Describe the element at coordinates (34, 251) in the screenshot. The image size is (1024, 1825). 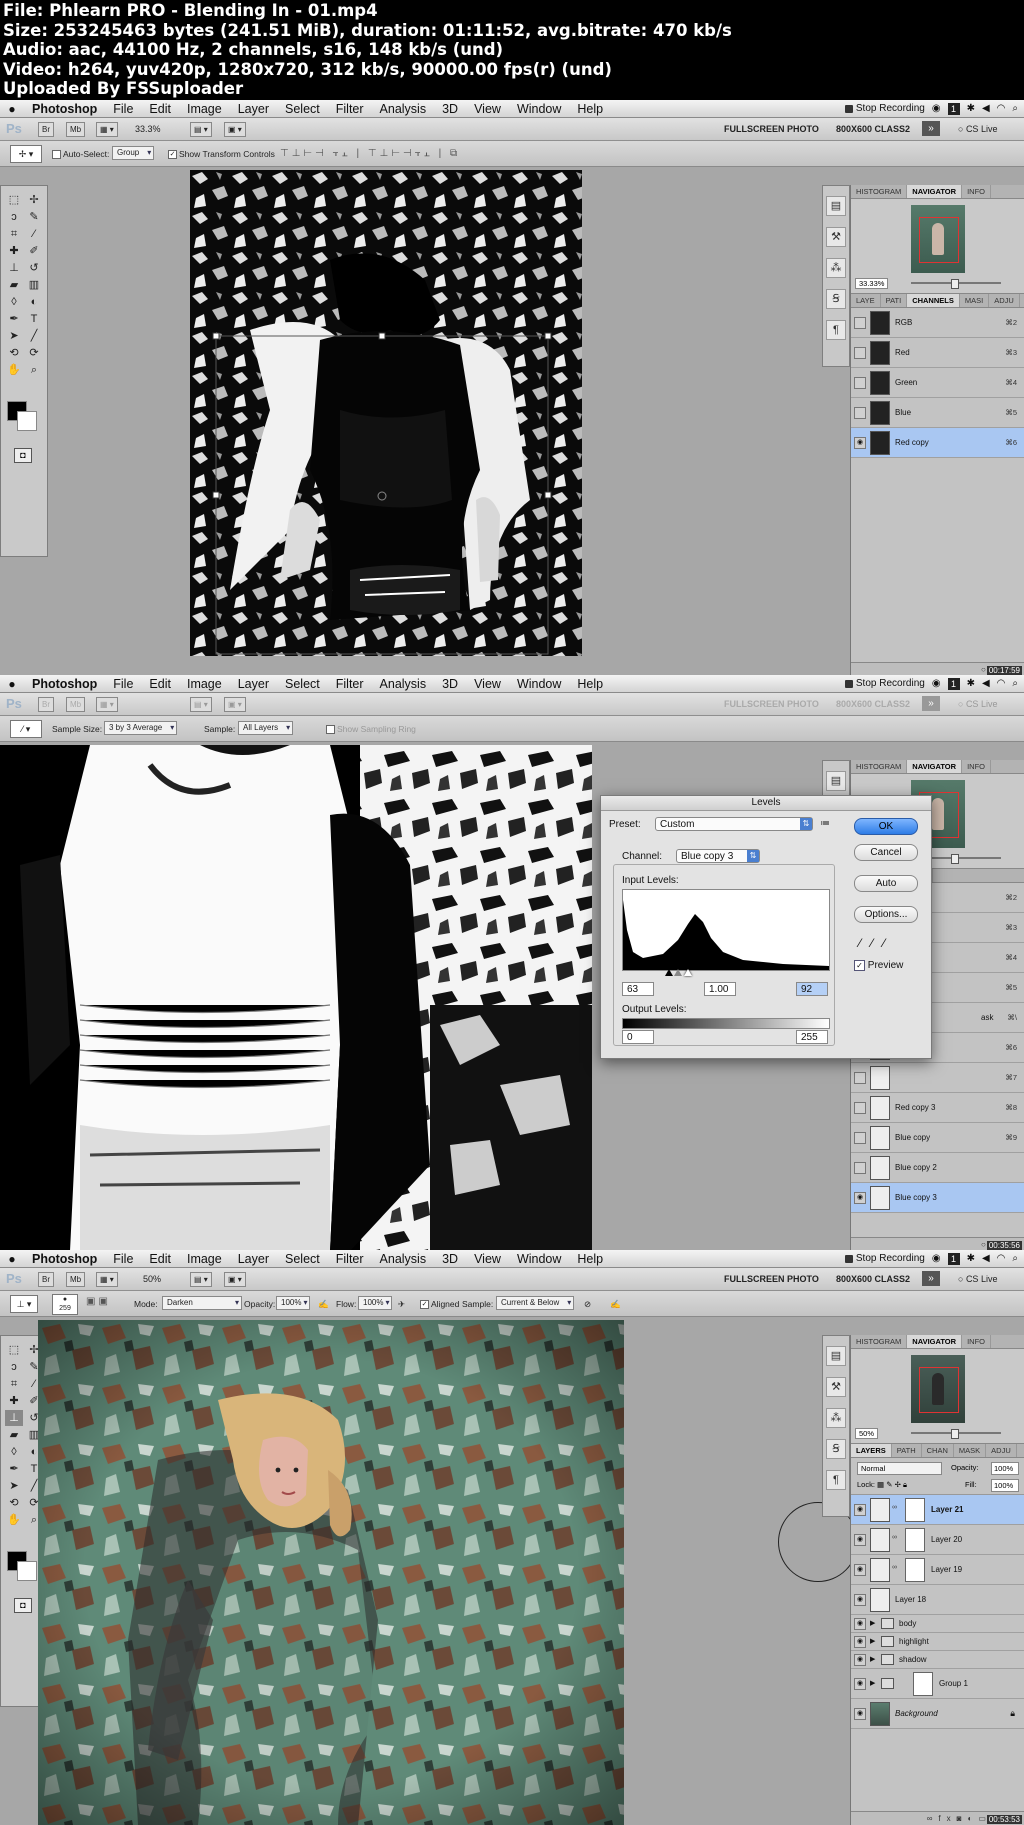
I see `brush-tool-icon: ✐` at that location.